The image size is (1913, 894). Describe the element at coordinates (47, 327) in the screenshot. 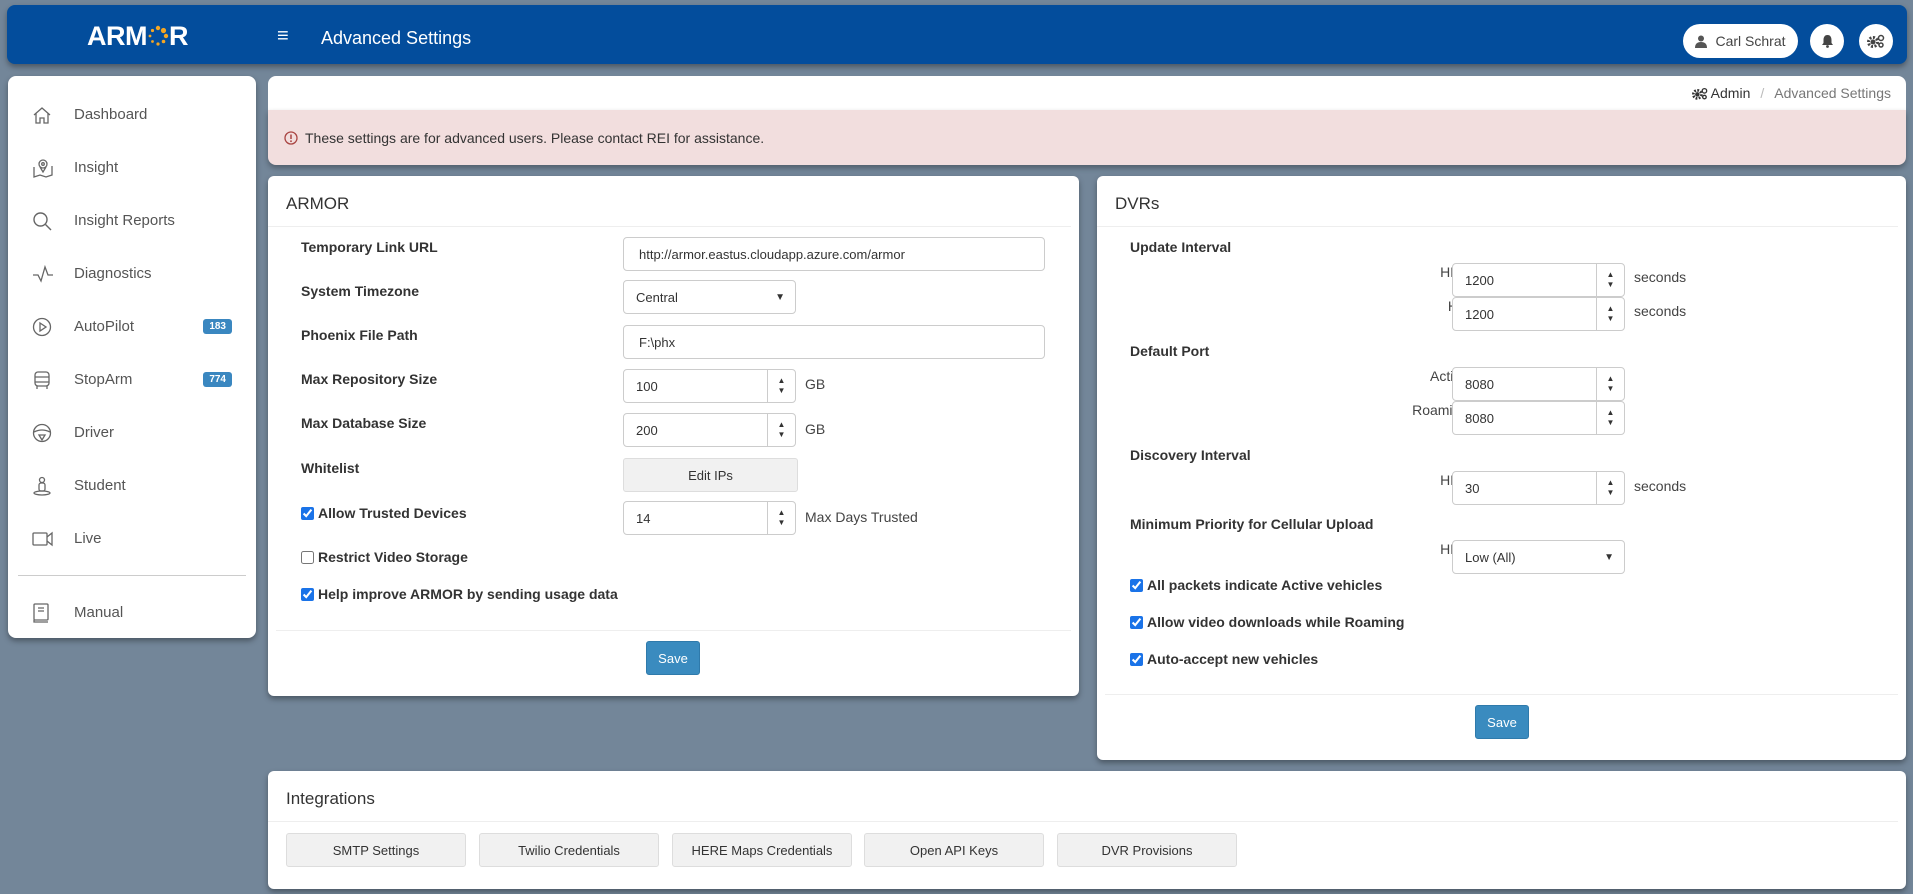

I see `play-circle-icon` at that location.